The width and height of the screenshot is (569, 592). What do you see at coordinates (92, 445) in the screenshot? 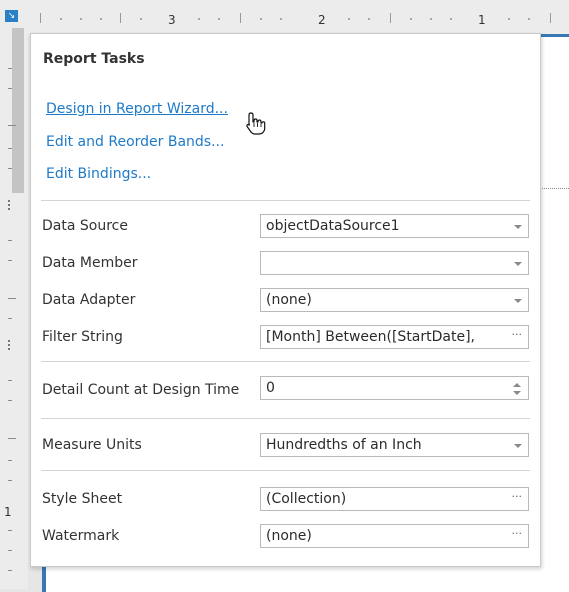
I see `measure-units-label: Measure Units` at bounding box center [92, 445].